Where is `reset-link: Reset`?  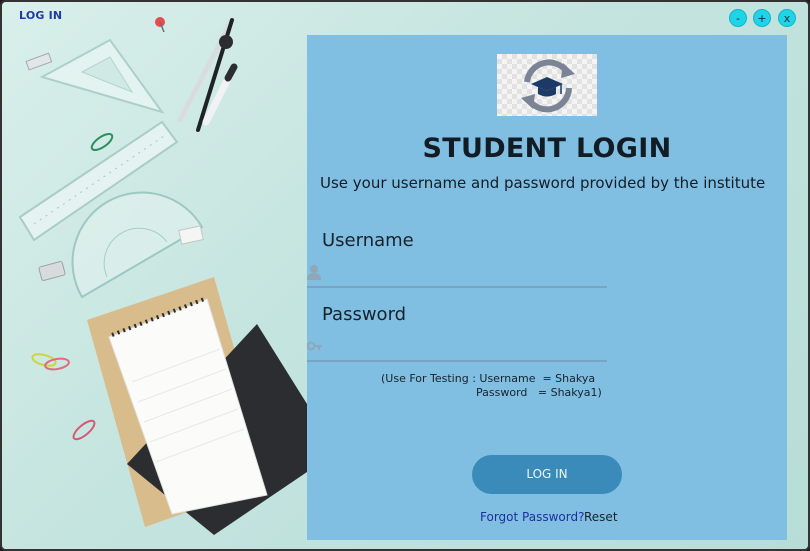 reset-link: Reset is located at coordinates (601, 517).